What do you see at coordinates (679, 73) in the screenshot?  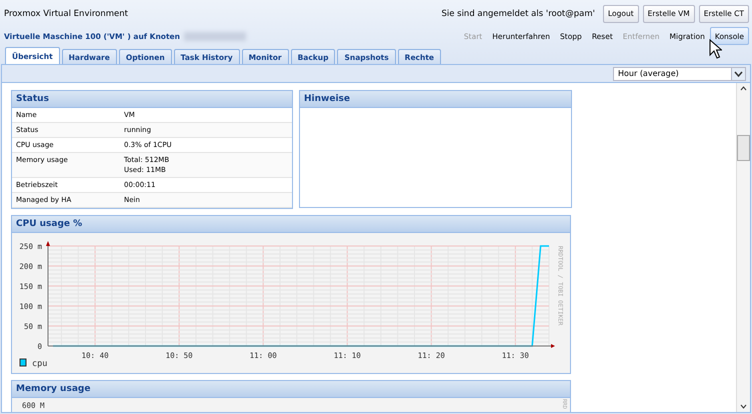 I see `timeframe-dropdown: Hour (average)` at bounding box center [679, 73].